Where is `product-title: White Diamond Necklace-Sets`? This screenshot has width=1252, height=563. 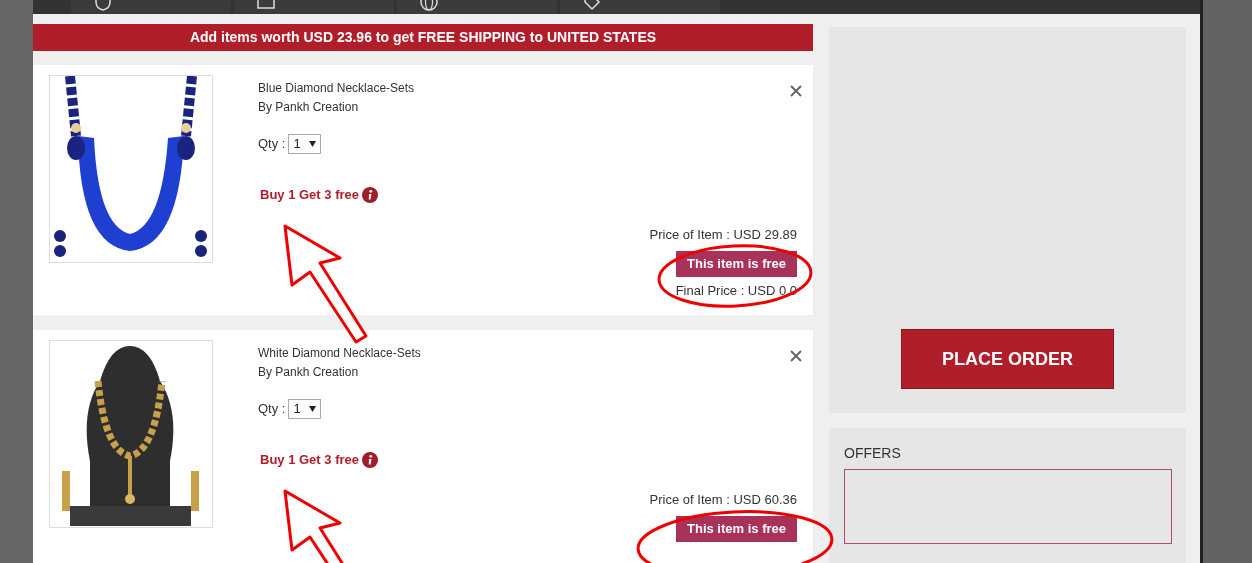 product-title: White Diamond Necklace-Sets is located at coordinates (518, 353).